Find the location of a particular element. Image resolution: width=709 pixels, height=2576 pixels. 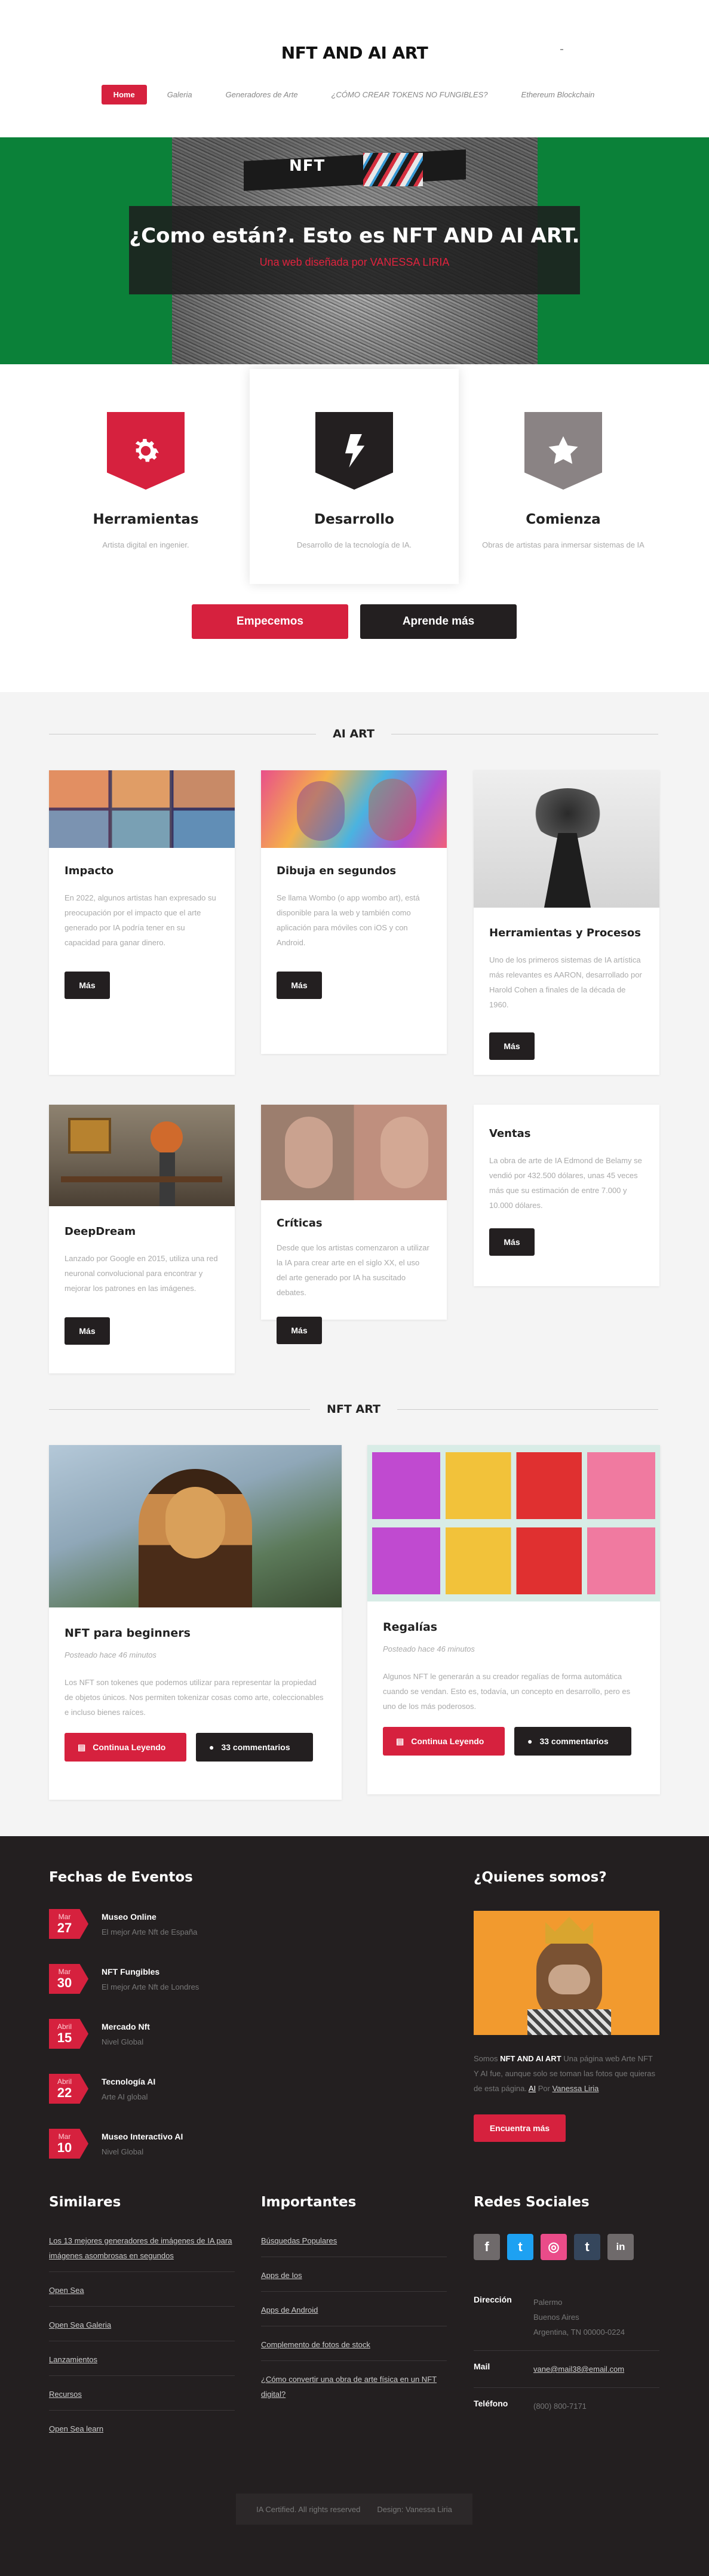

similar-link: Open Sea Galeria is located at coordinates (142, 2329).